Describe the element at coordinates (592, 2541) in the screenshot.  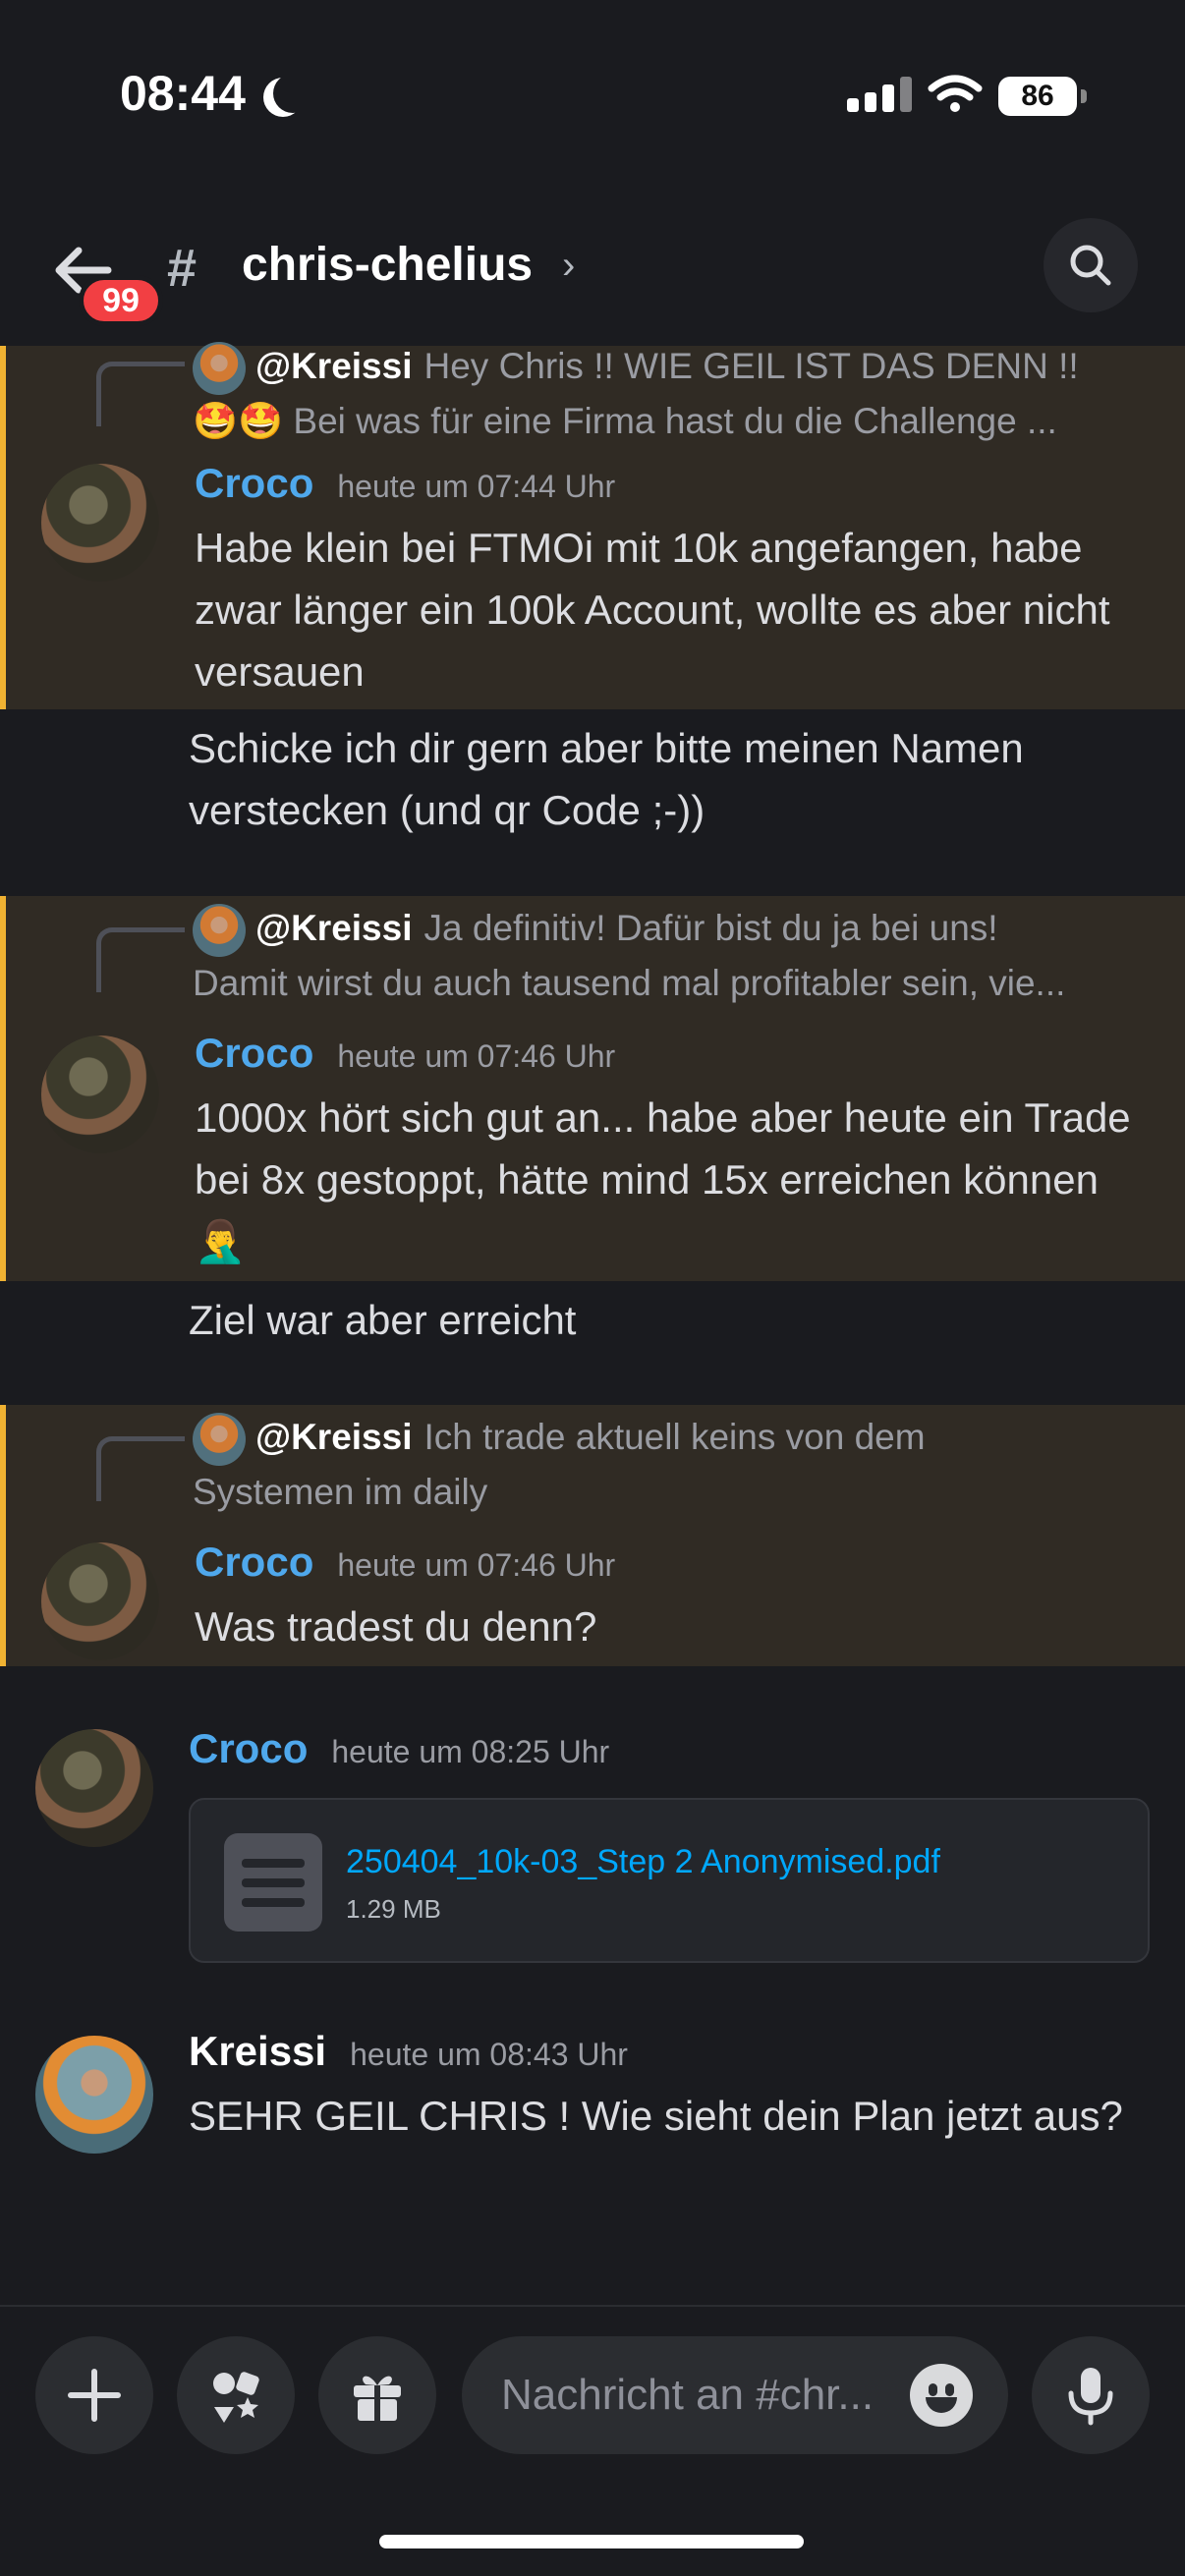
I see `home-indicator` at that location.